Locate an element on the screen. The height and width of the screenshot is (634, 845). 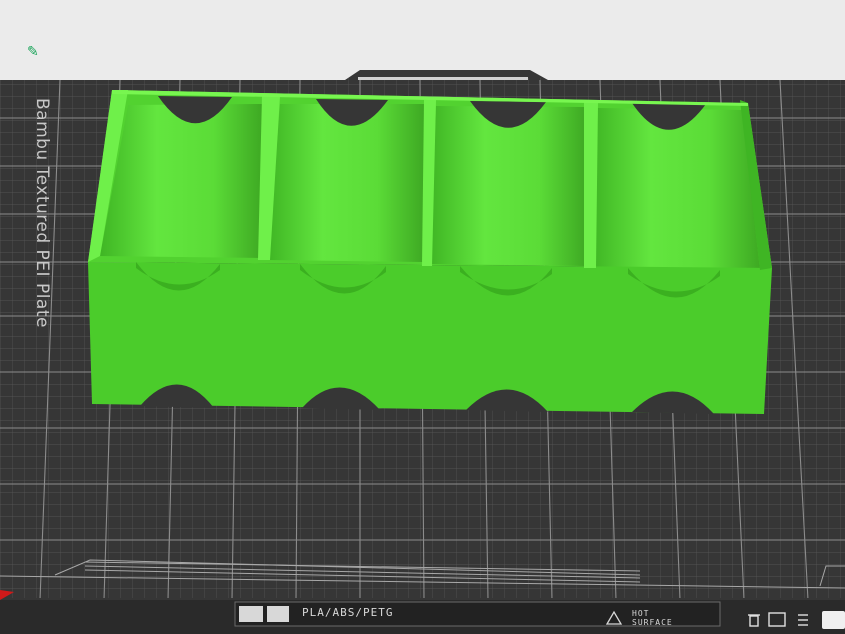
plate-bottom-bar is located at coordinates (422, 617).